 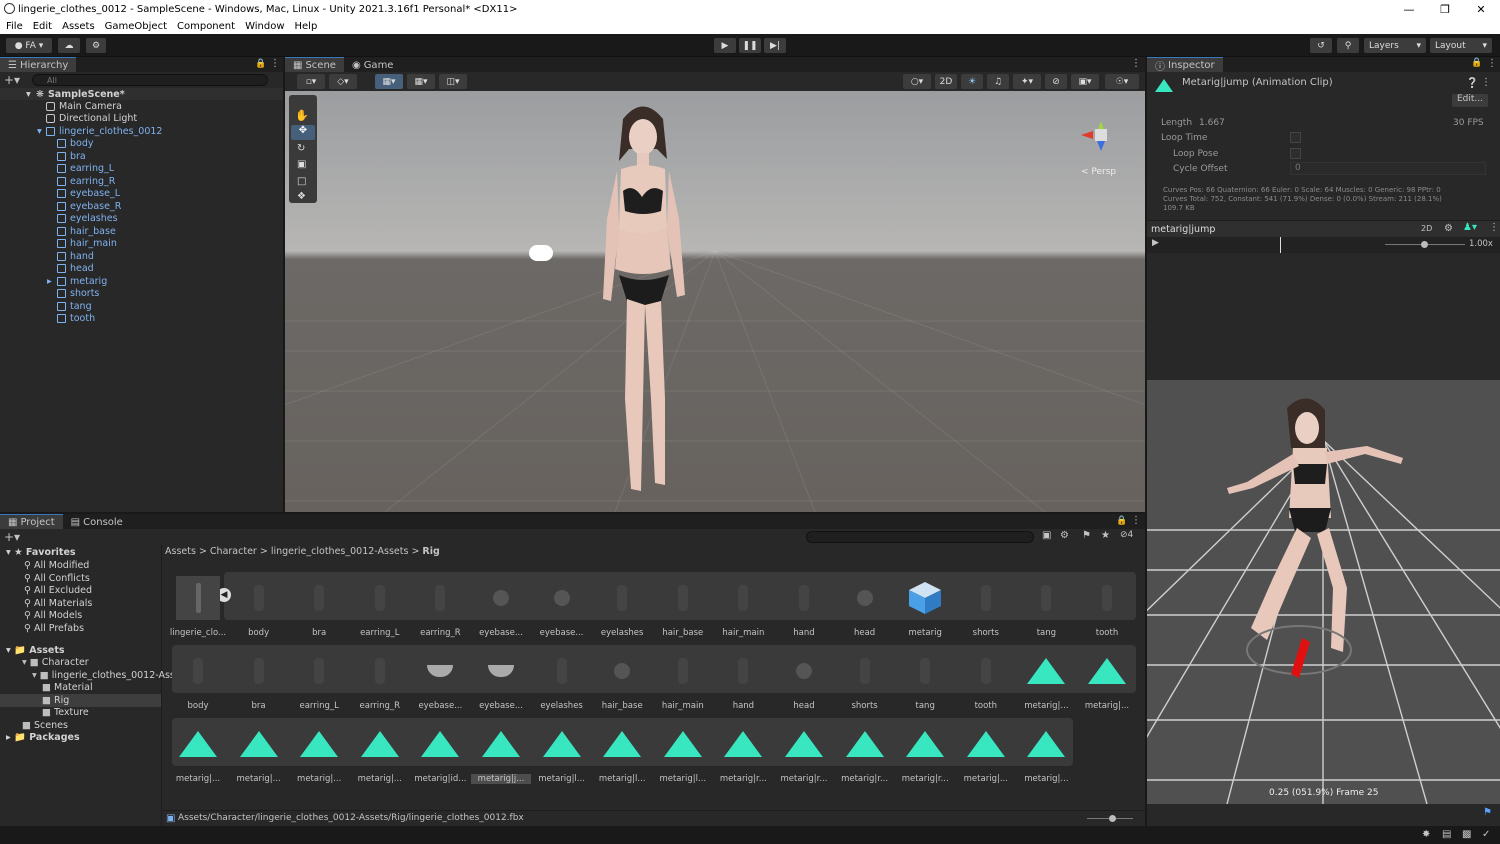 I want to click on character-model, so click(x=645, y=304).